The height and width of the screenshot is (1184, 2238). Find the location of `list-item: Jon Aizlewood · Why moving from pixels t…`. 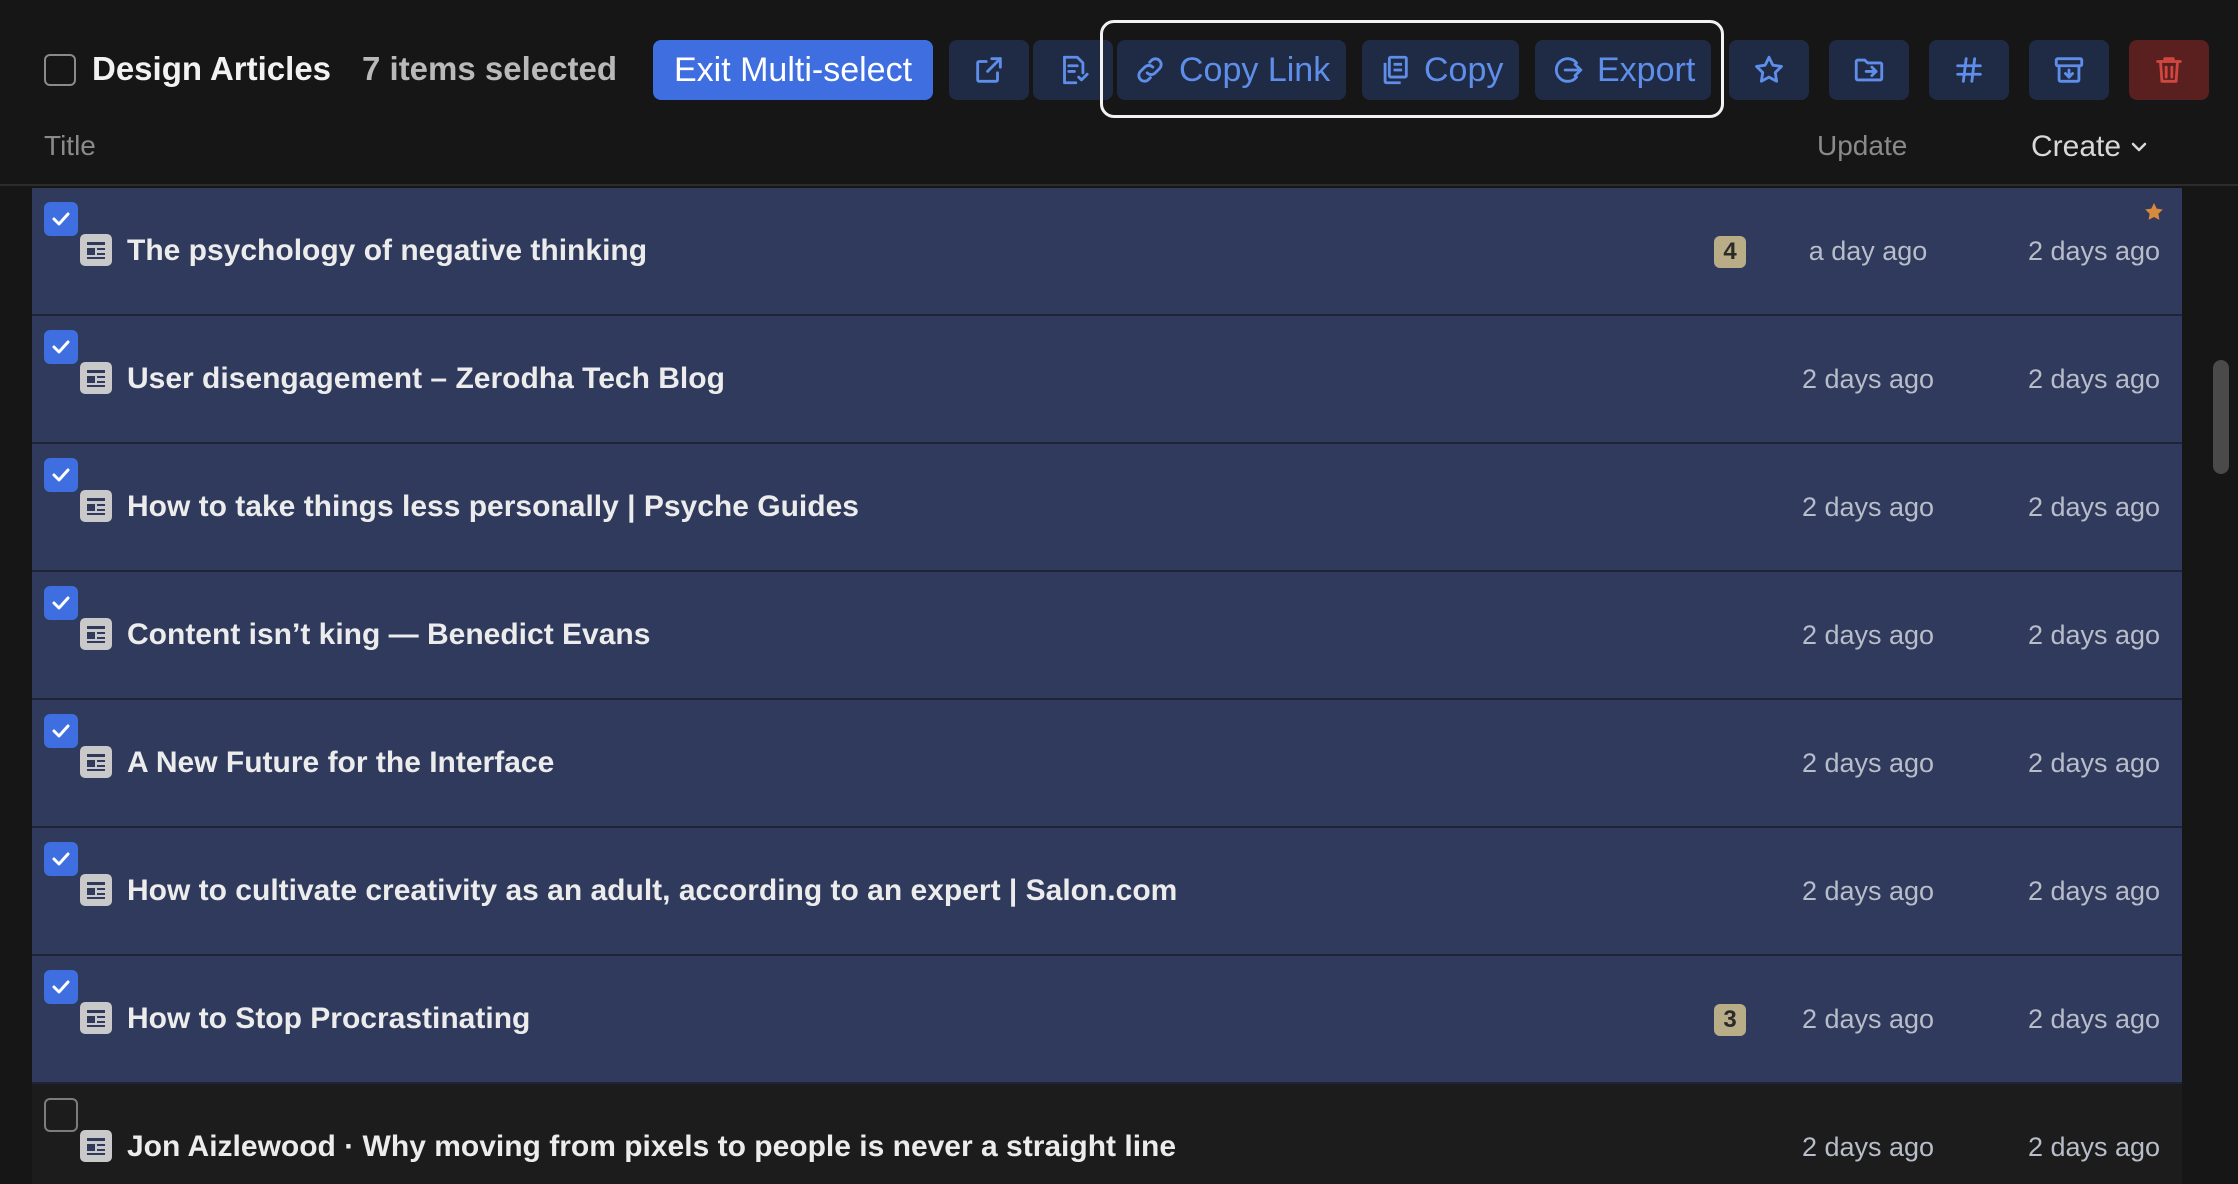

list-item: Jon Aizlewood · Why moving from pixels t… is located at coordinates (1107, 1134).